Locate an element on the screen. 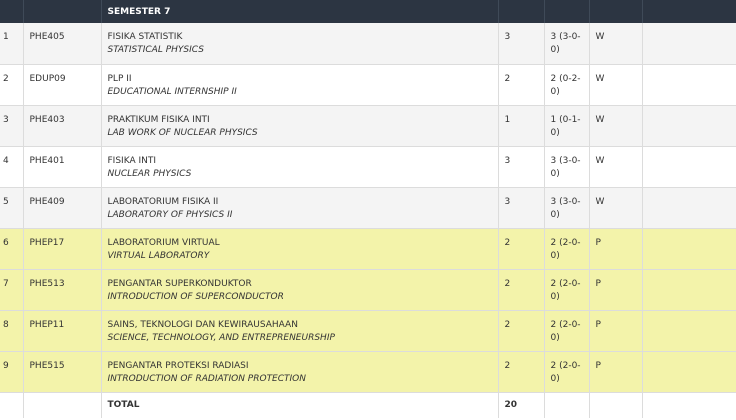  total-label: TOTAL is located at coordinates (300, 405).